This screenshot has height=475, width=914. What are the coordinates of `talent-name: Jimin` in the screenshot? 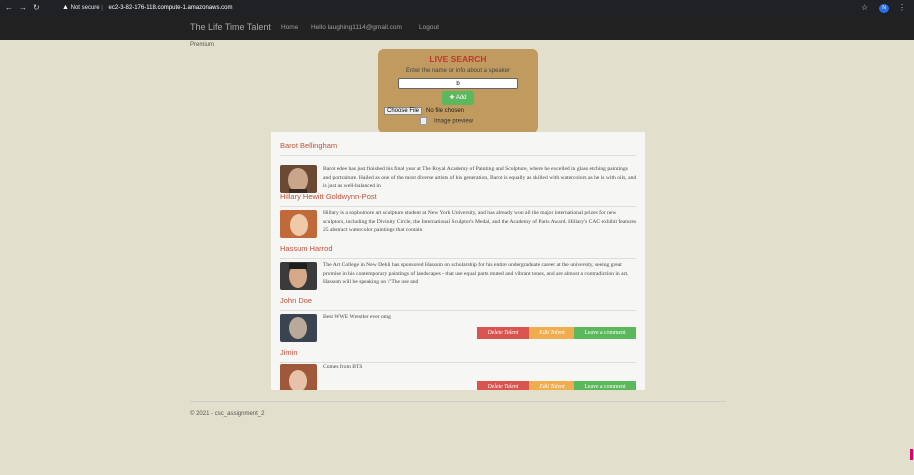 It's located at (289, 352).